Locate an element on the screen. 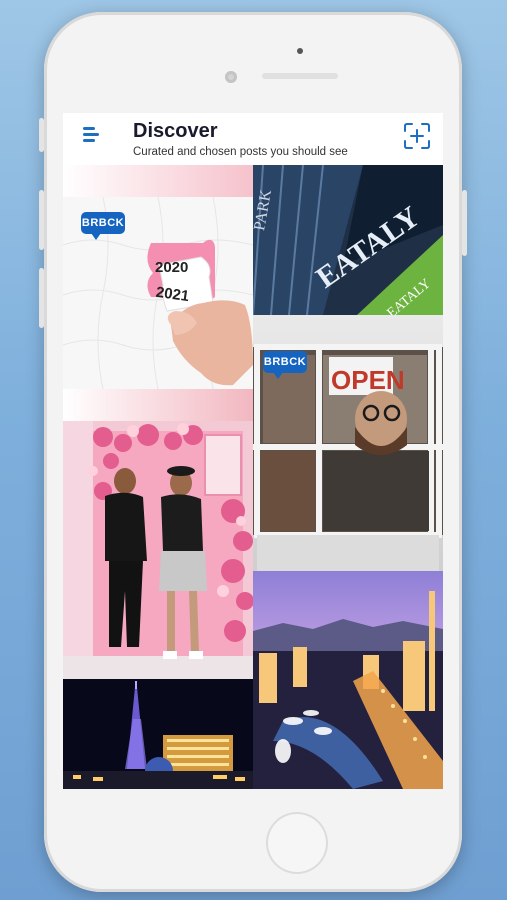 The height and width of the screenshot is (900, 507). menu-icon is located at coordinates (93, 135).